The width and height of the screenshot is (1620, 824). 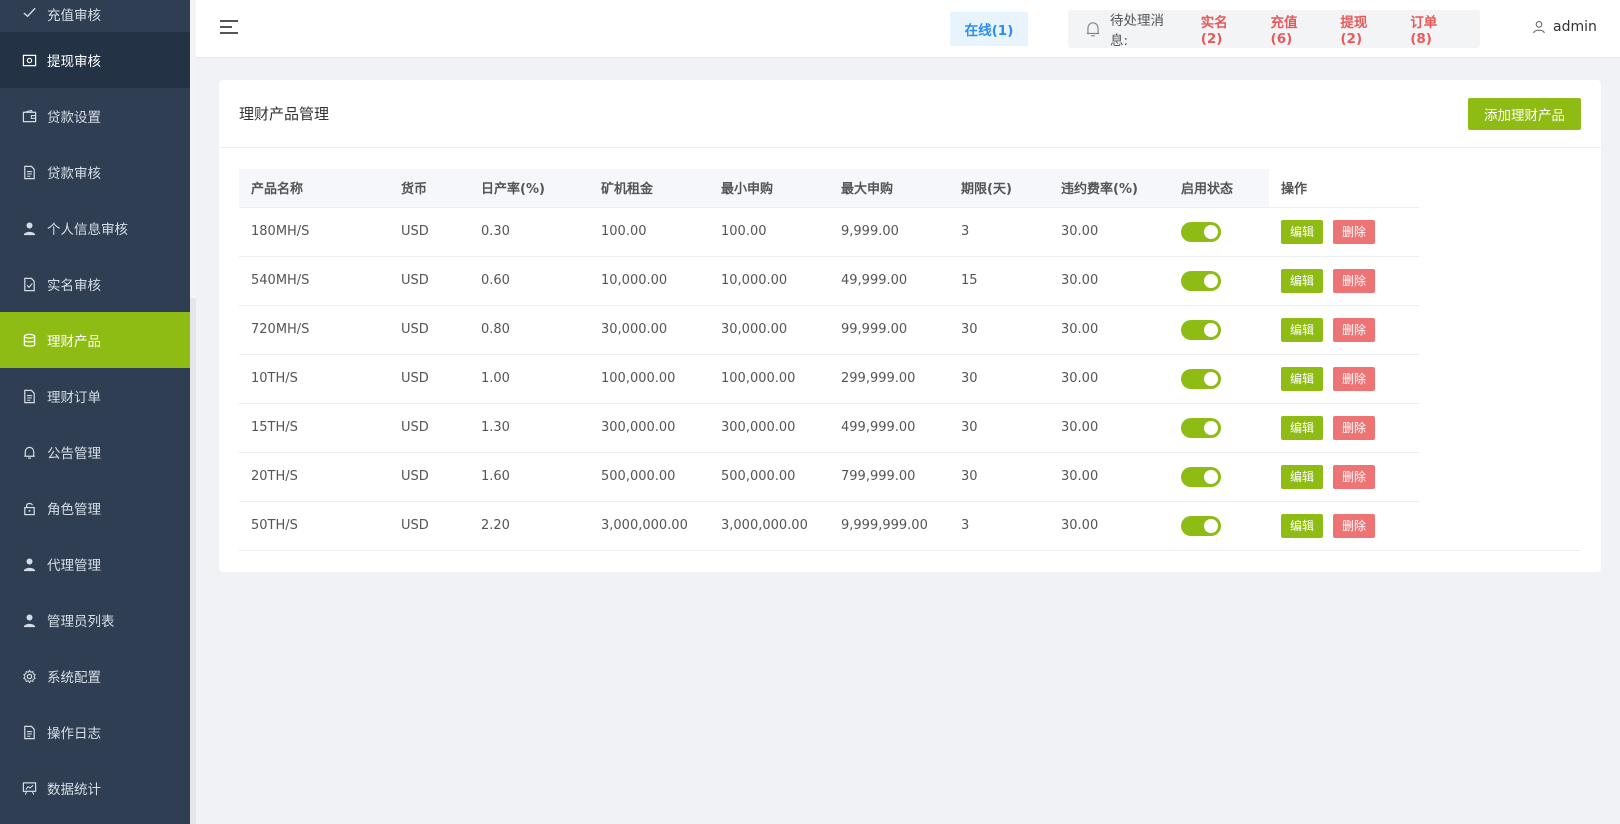 I want to click on column-header: 矿机租金, so click(x=649, y=188).